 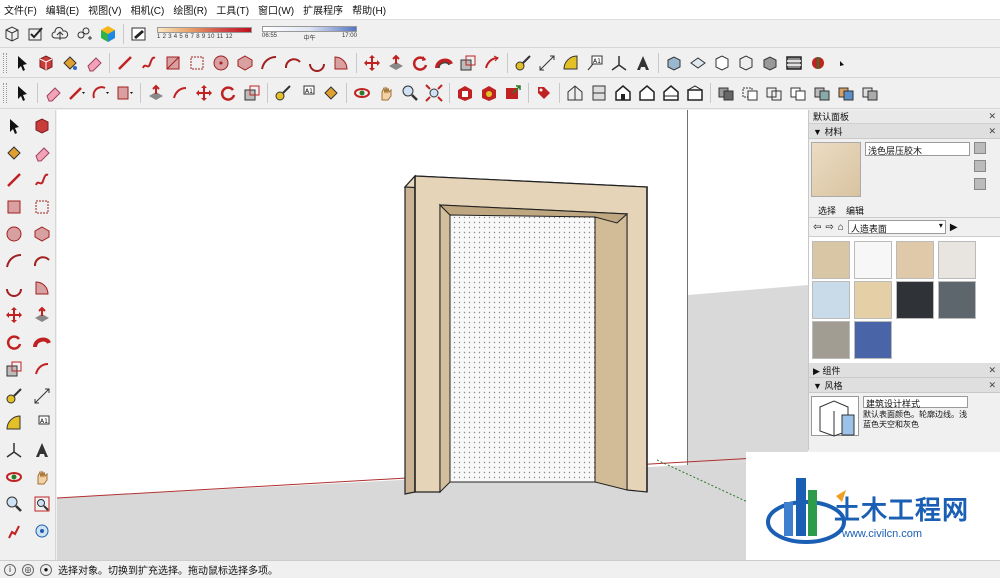 I want to click on components-header: ▶ 组件 ✕, so click(x=904, y=370).